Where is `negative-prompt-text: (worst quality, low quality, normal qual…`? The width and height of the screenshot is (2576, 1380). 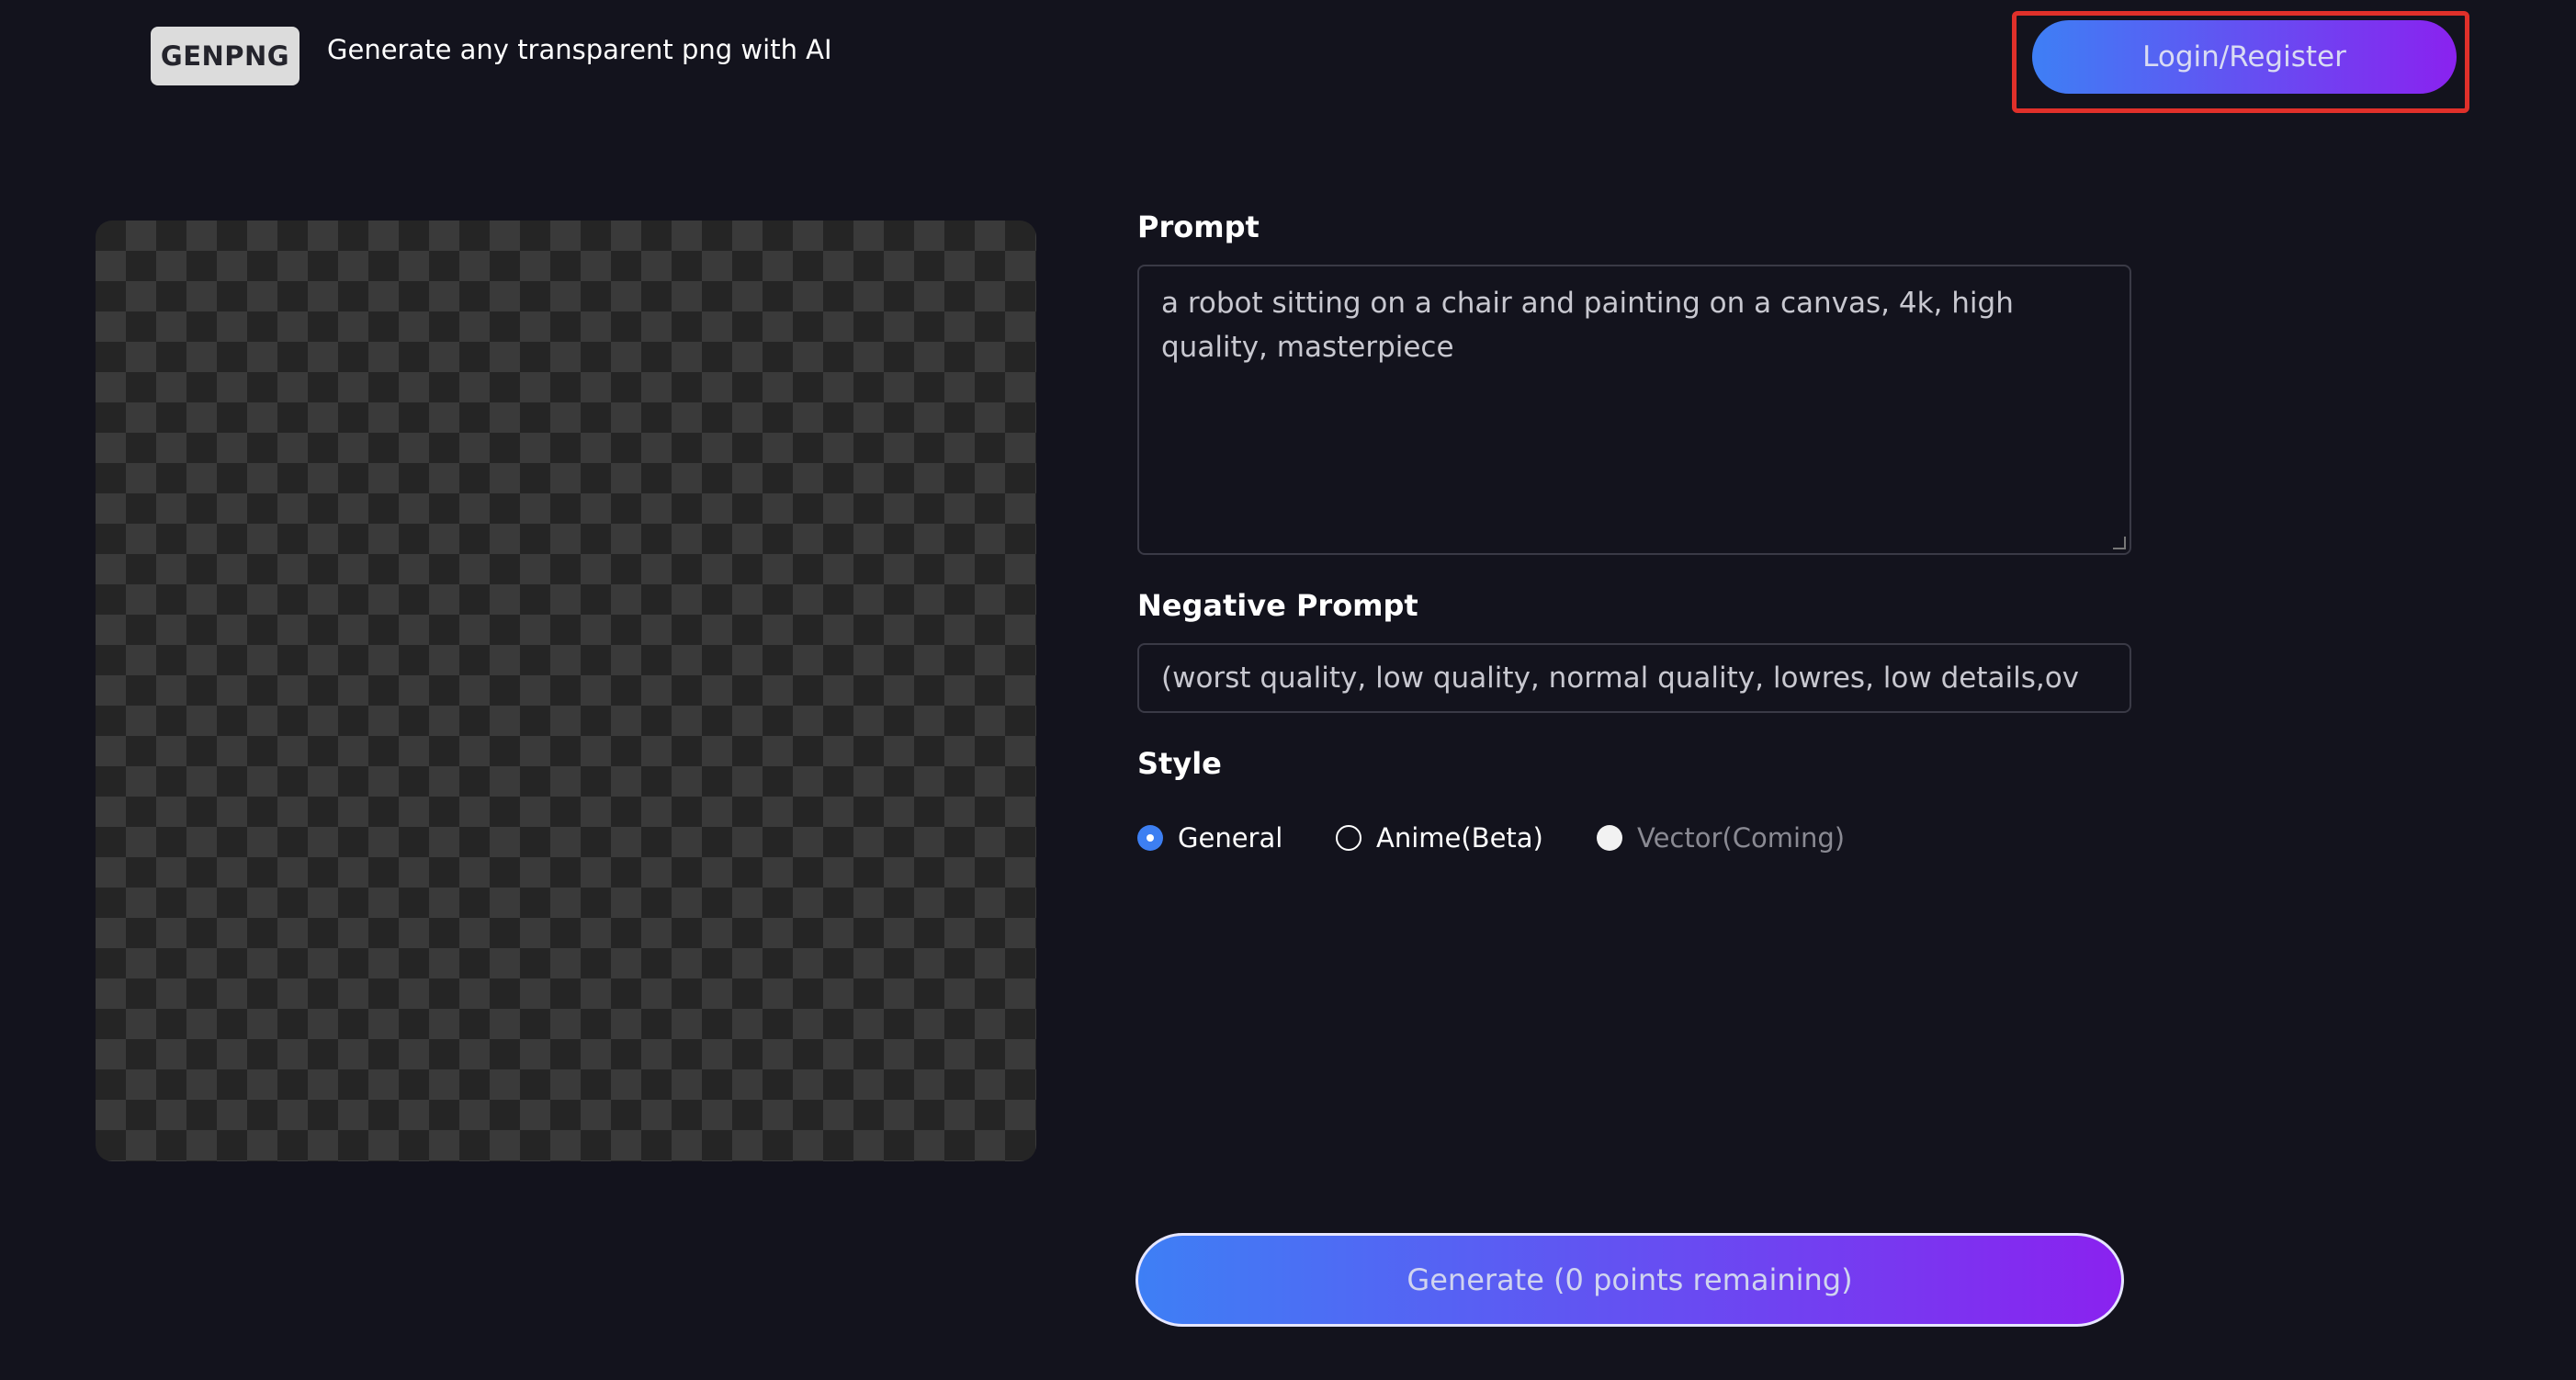 negative-prompt-text: (worst quality, low quality, normal qual… is located at coordinates (1620, 678).